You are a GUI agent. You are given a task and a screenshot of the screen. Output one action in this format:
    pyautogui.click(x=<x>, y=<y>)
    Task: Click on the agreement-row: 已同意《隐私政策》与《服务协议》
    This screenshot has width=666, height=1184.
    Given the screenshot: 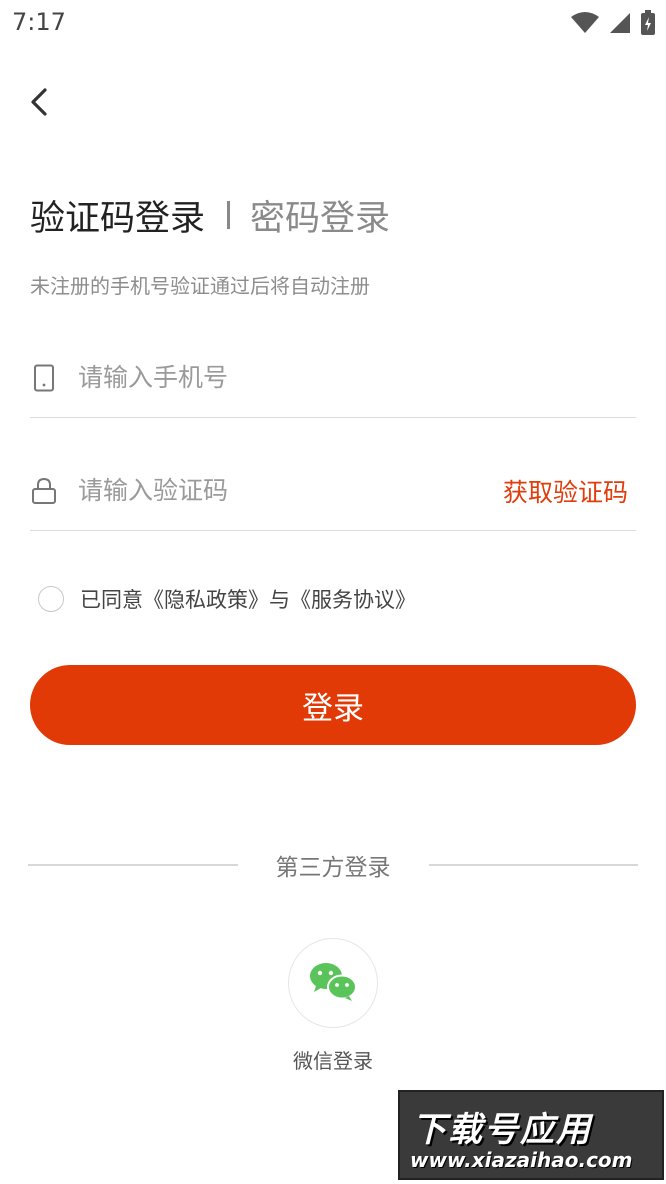 What is the action you would take?
    pyautogui.click(x=227, y=599)
    